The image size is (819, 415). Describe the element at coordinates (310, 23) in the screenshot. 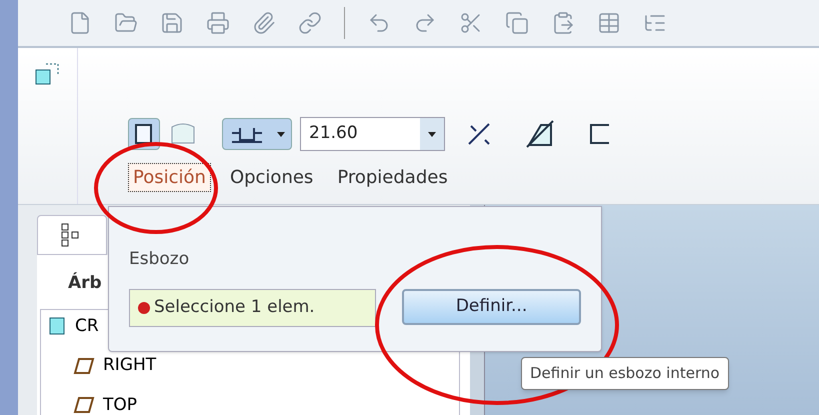

I see `link-icon` at that location.